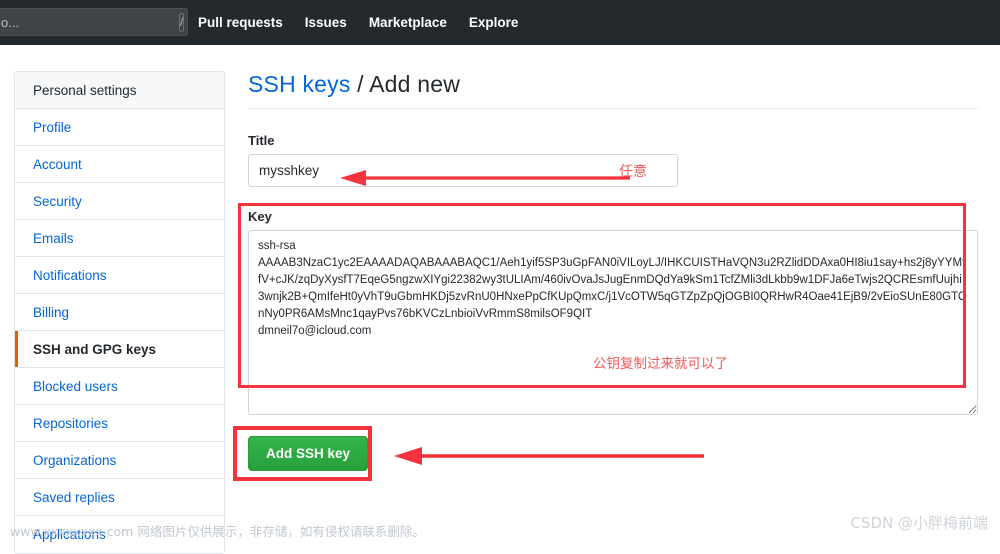 The image size is (1000, 554). What do you see at coordinates (119, 90) in the screenshot?
I see `sidebar-header: Personal settings` at bounding box center [119, 90].